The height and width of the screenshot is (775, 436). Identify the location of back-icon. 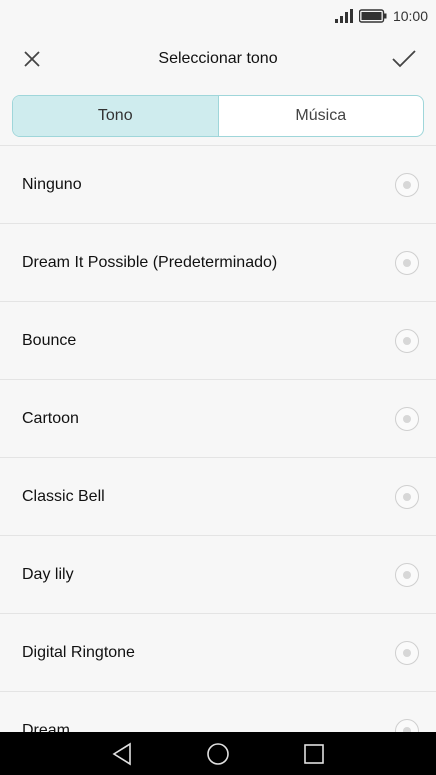
(121, 753).